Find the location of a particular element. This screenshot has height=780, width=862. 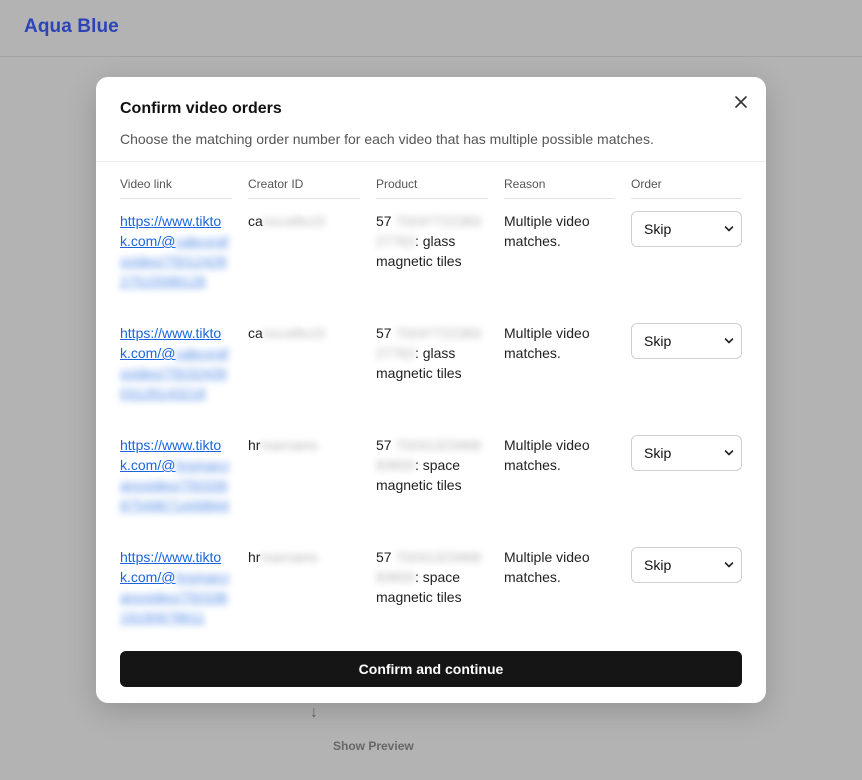

close-button is located at coordinates (741, 102).